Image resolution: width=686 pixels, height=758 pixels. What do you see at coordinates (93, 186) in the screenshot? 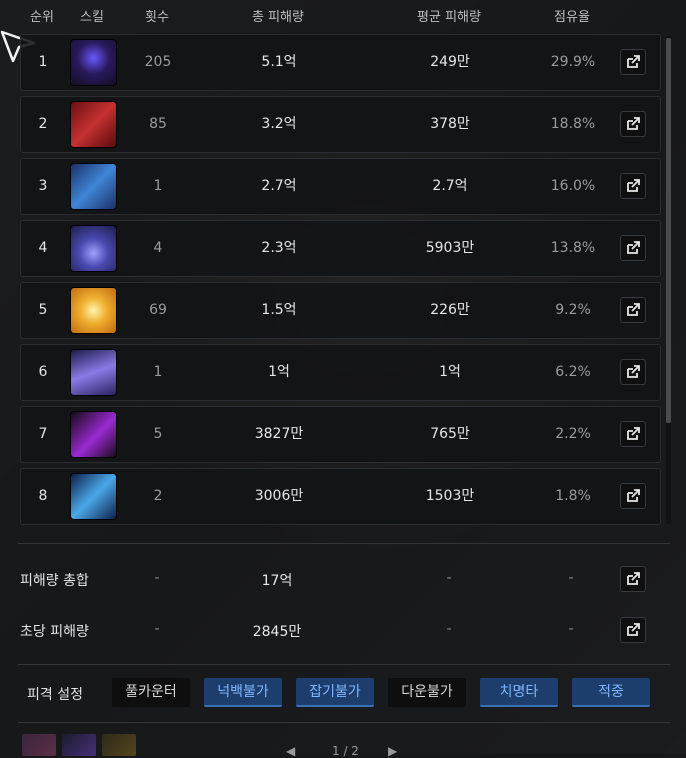
I see `blue-slash-skill-icon` at bounding box center [93, 186].